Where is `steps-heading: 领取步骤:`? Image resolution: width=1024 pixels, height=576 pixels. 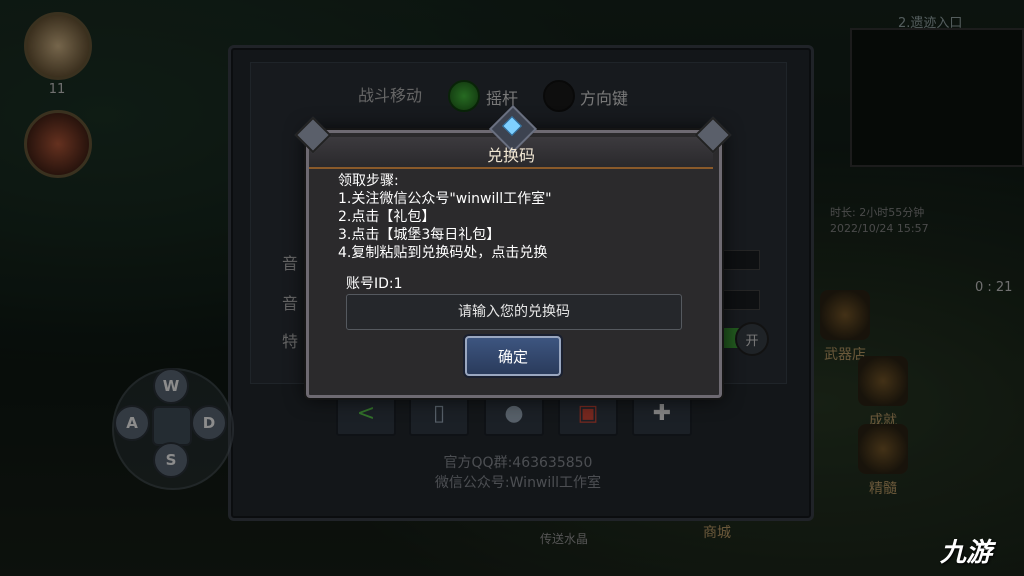 steps-heading: 领取步骤: is located at coordinates (368, 181).